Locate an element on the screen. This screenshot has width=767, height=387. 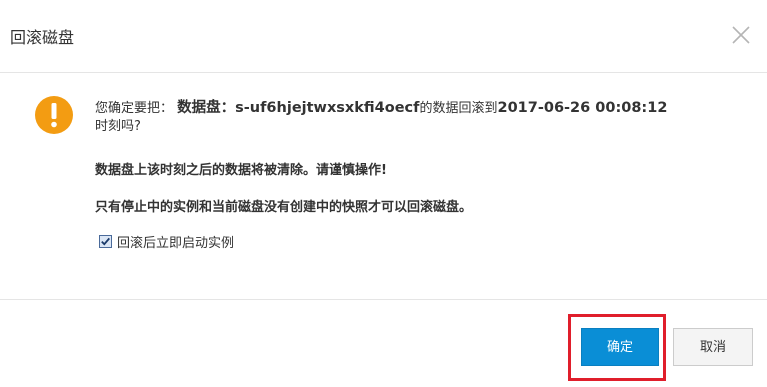
confirm-button: 确定 is located at coordinates (620, 347).